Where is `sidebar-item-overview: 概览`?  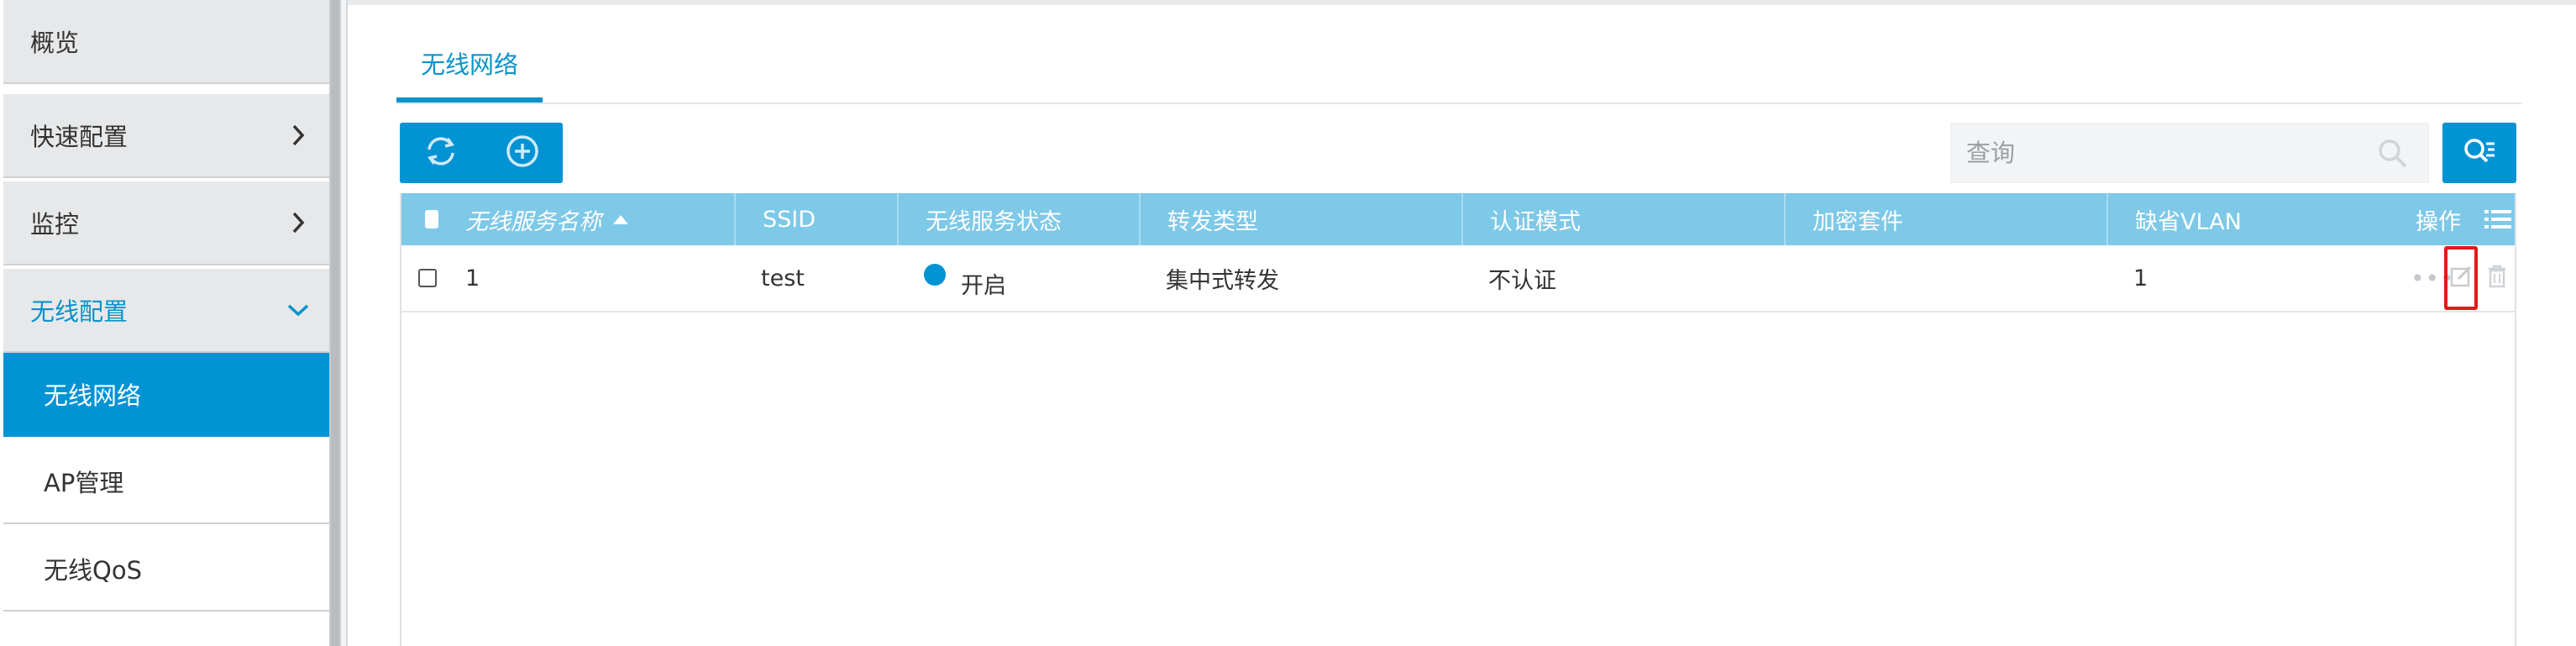
sidebar-item-overview: 概览 is located at coordinates (166, 42).